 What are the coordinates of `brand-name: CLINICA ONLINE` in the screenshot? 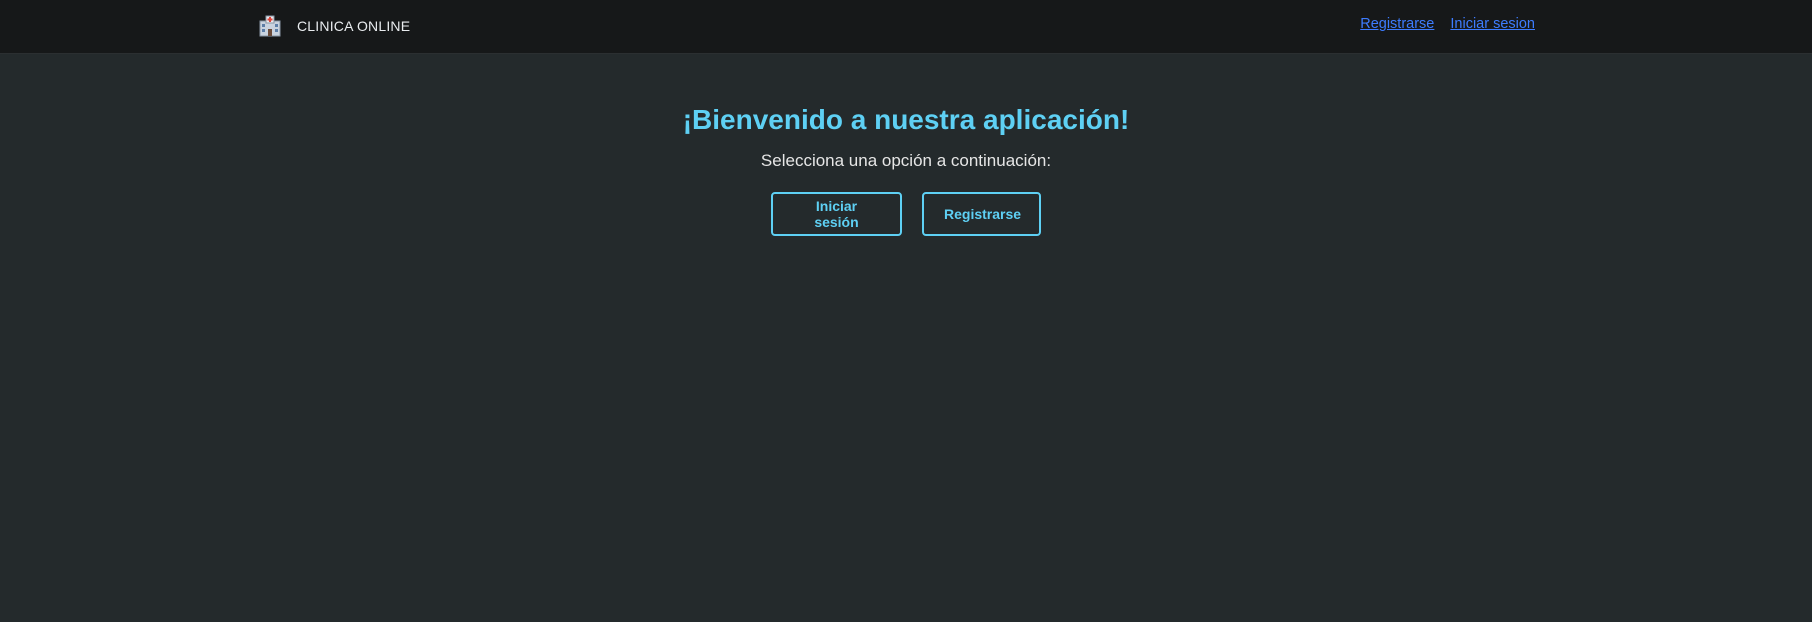 It's located at (354, 26).